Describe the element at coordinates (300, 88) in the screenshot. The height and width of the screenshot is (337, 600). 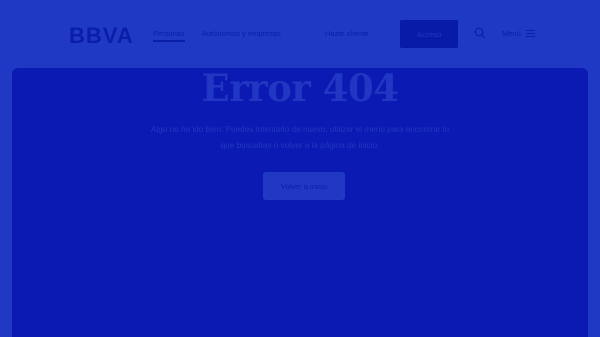
I see `error-title: Error 404` at that location.